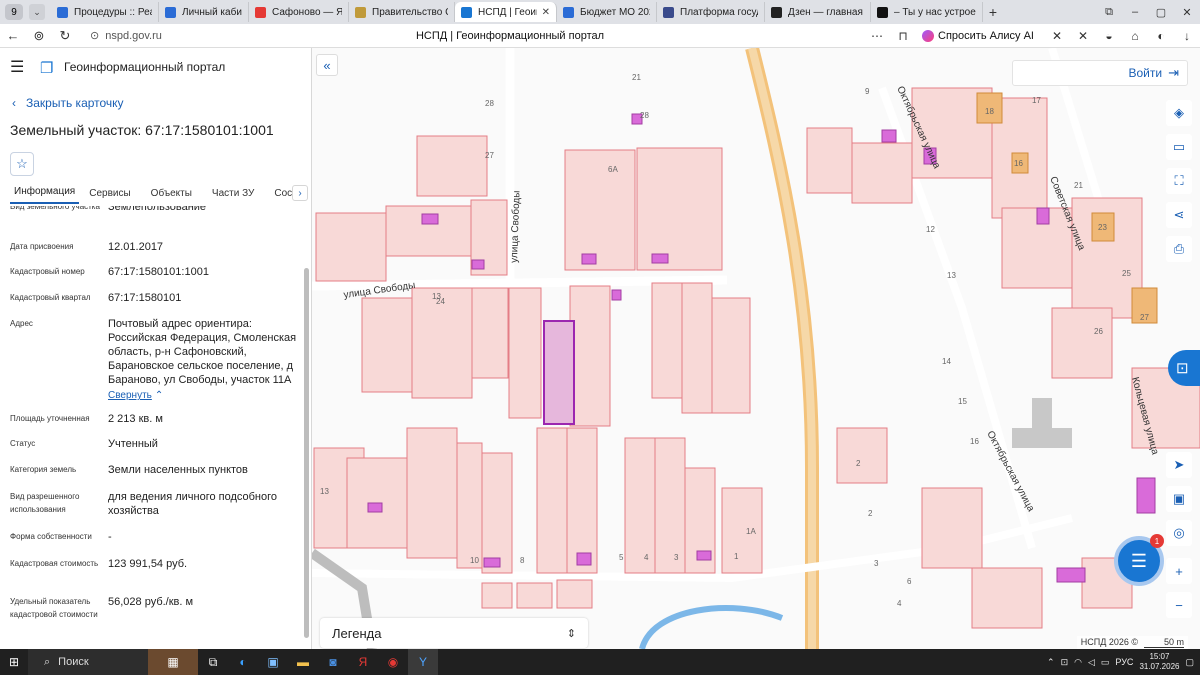  Describe the element at coordinates (1189, 662) in the screenshot. I see `notifications-icon: ▢` at that location.